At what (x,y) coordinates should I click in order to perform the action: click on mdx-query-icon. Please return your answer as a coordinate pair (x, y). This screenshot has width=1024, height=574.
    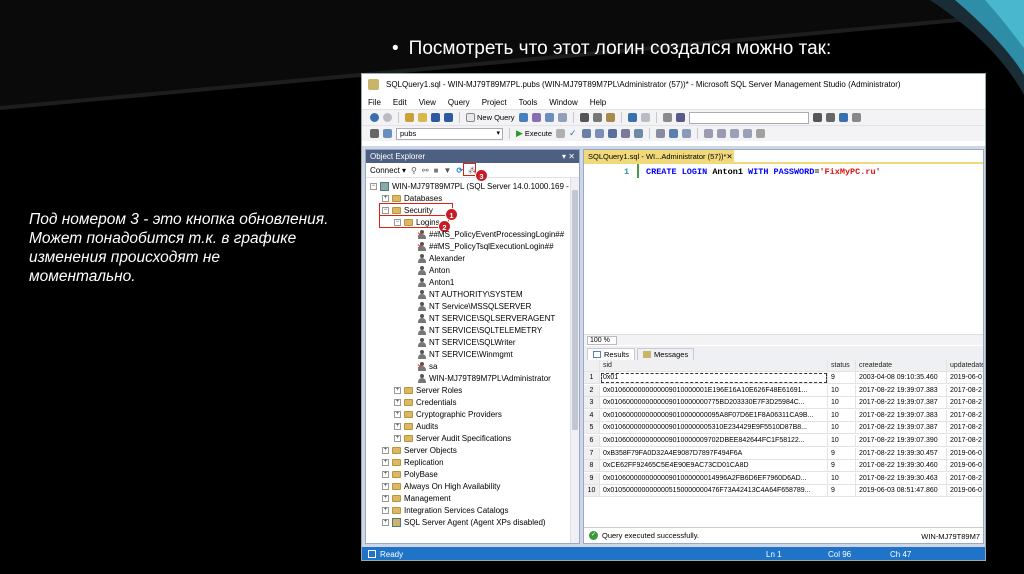
    Looking at the image, I should click on (536, 117).